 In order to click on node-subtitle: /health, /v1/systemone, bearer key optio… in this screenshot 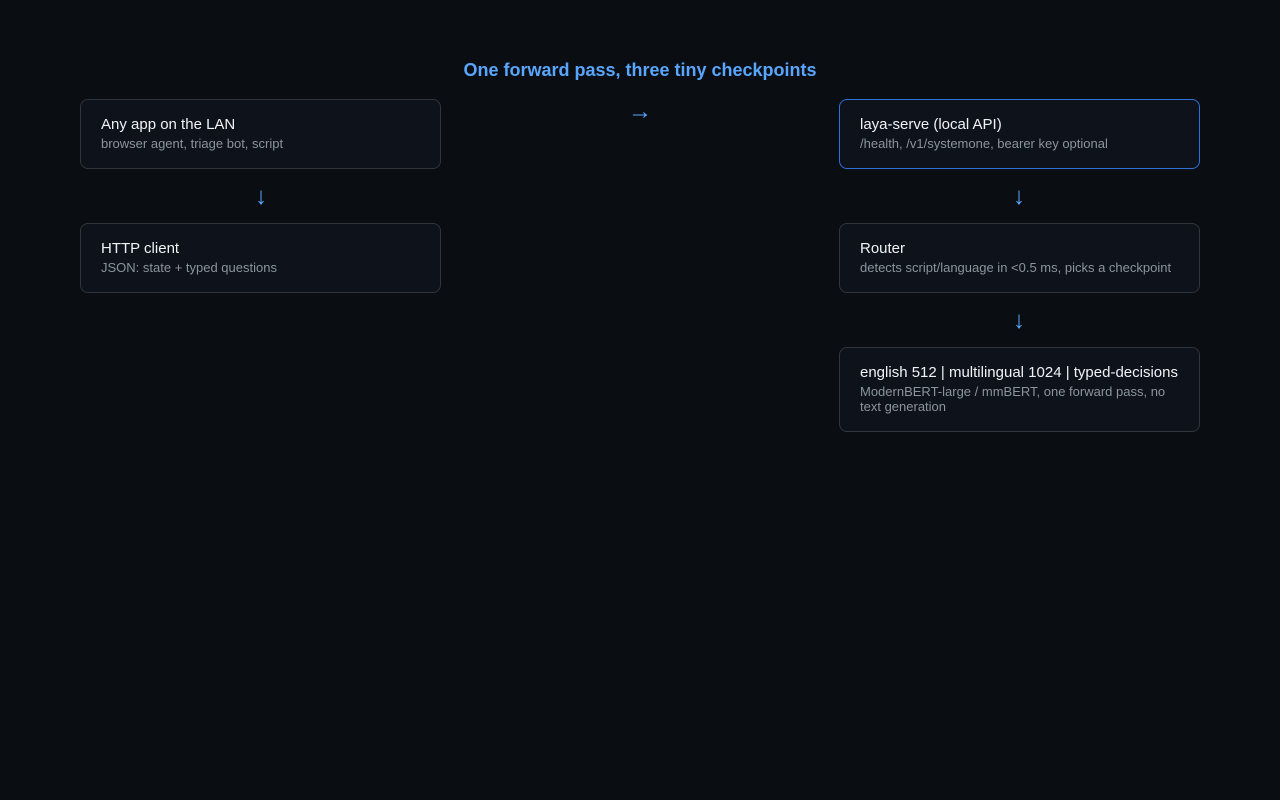, I will do `click(984, 143)`.